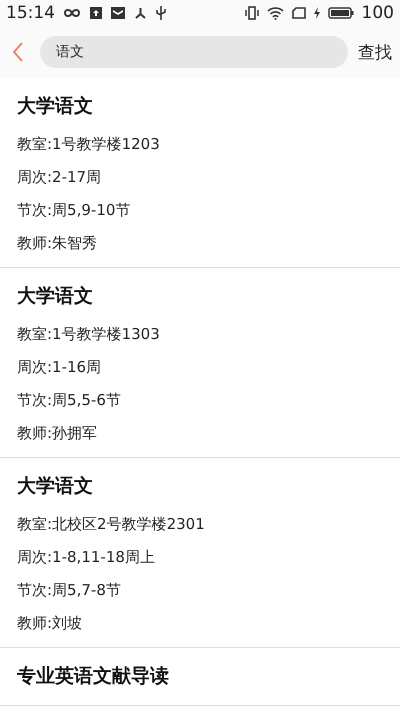 The height and width of the screenshot is (711, 400). Describe the element at coordinates (30, 13) in the screenshot. I see `status-time: 15:14` at that location.